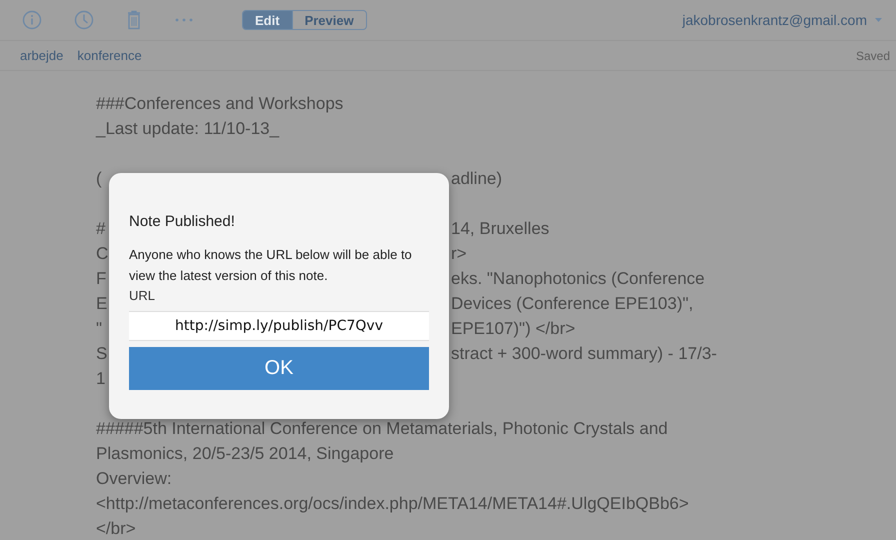 The width and height of the screenshot is (896, 540). Describe the element at coordinates (182, 221) in the screenshot. I see `dialog-title: Note Published!` at that location.